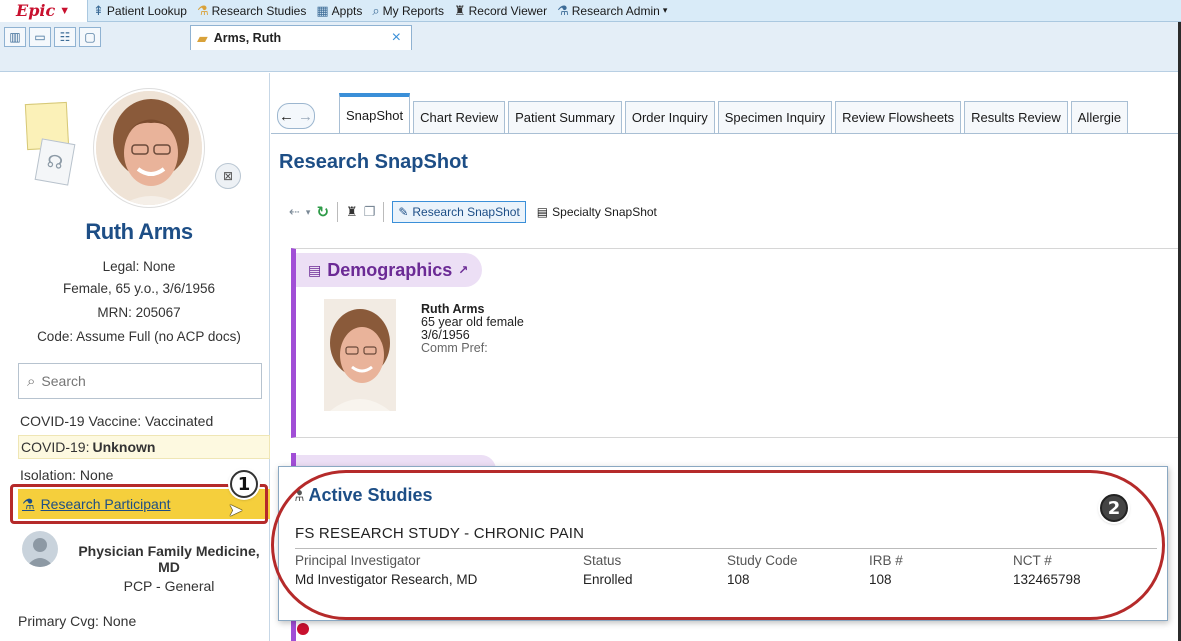 This screenshot has height=641, width=1181. Describe the element at coordinates (375, 113) in the screenshot. I see `tab-snapshot: SnapShot` at that location.